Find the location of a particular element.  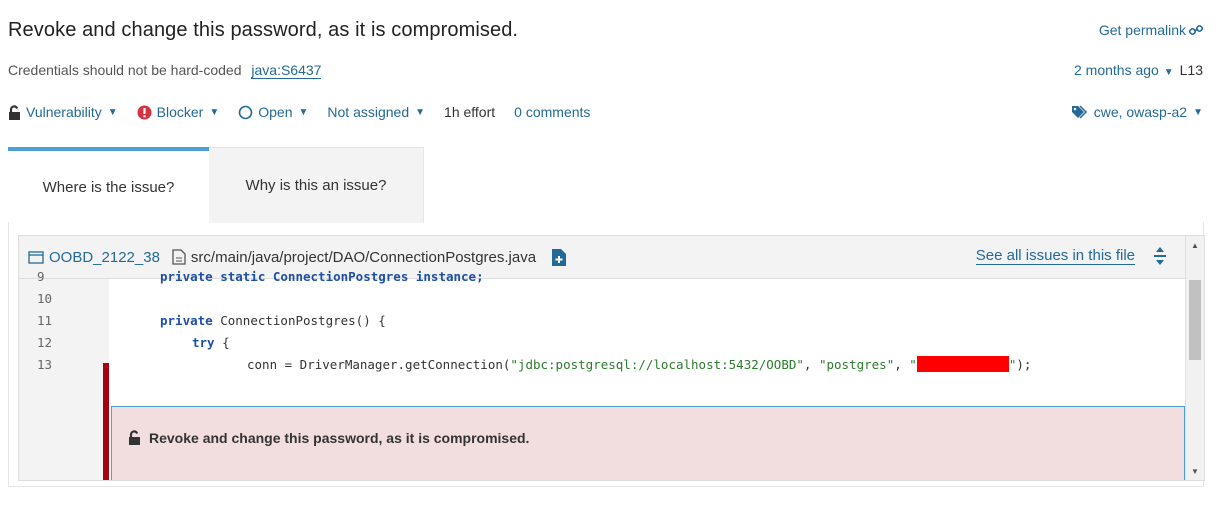

scroll-up-icon: ▲ is located at coordinates (1195, 245).